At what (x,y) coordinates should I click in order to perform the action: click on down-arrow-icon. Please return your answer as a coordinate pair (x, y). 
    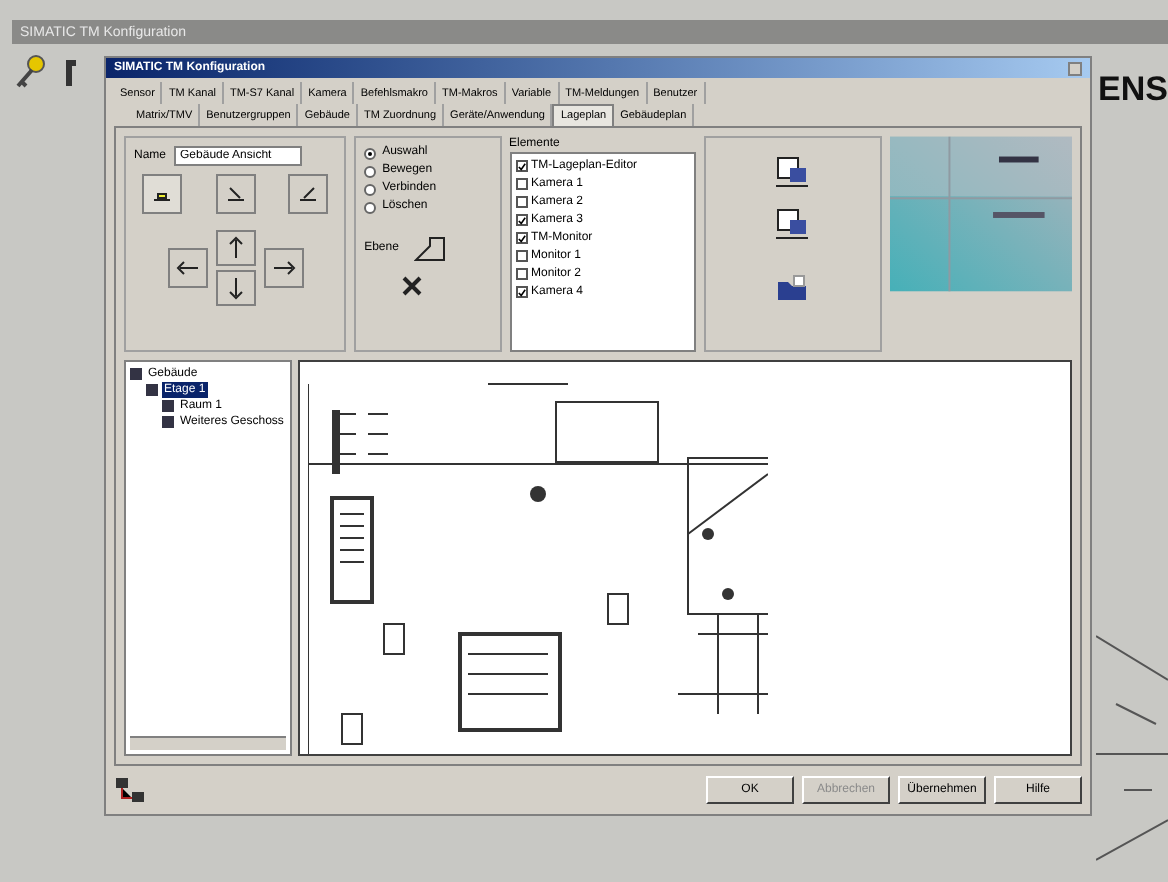
    Looking at the image, I should click on (235, 288).